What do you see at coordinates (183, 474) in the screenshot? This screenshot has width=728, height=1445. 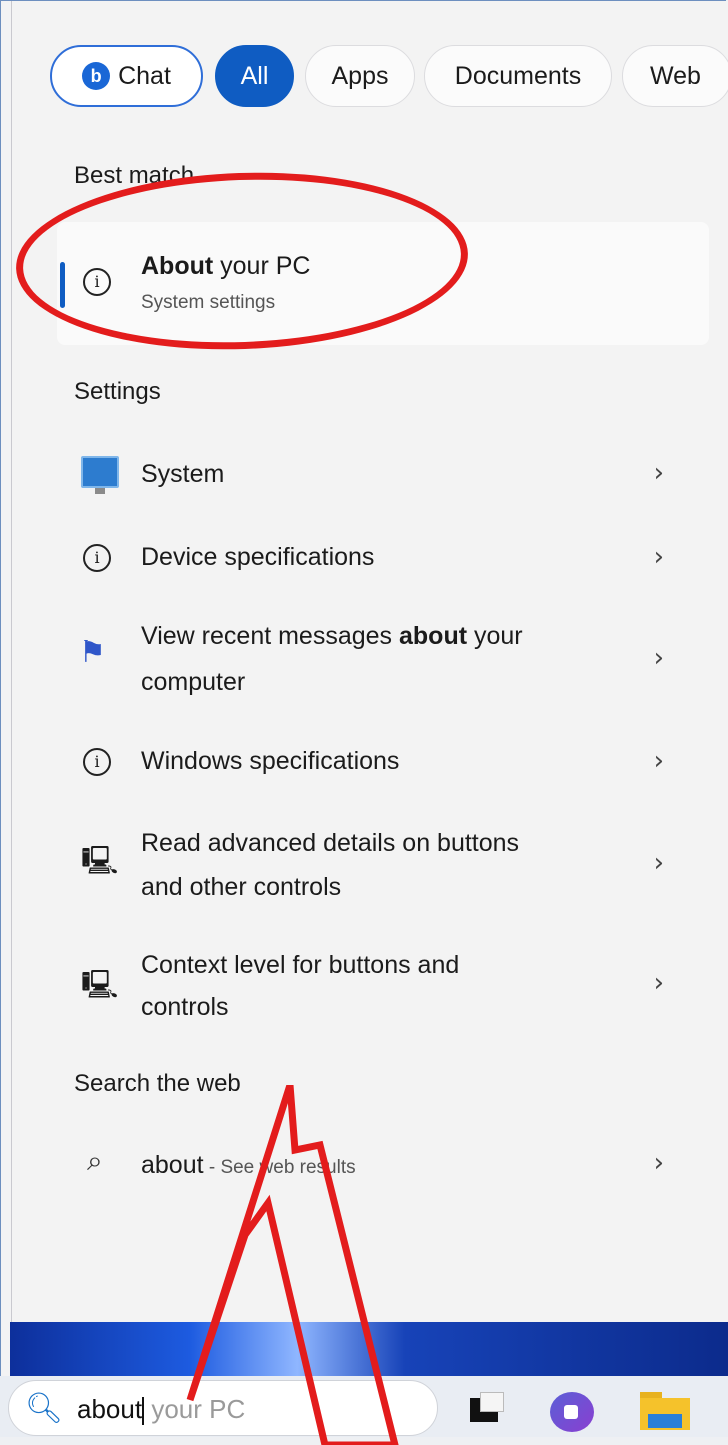 I see `settings-item-label: System` at bounding box center [183, 474].